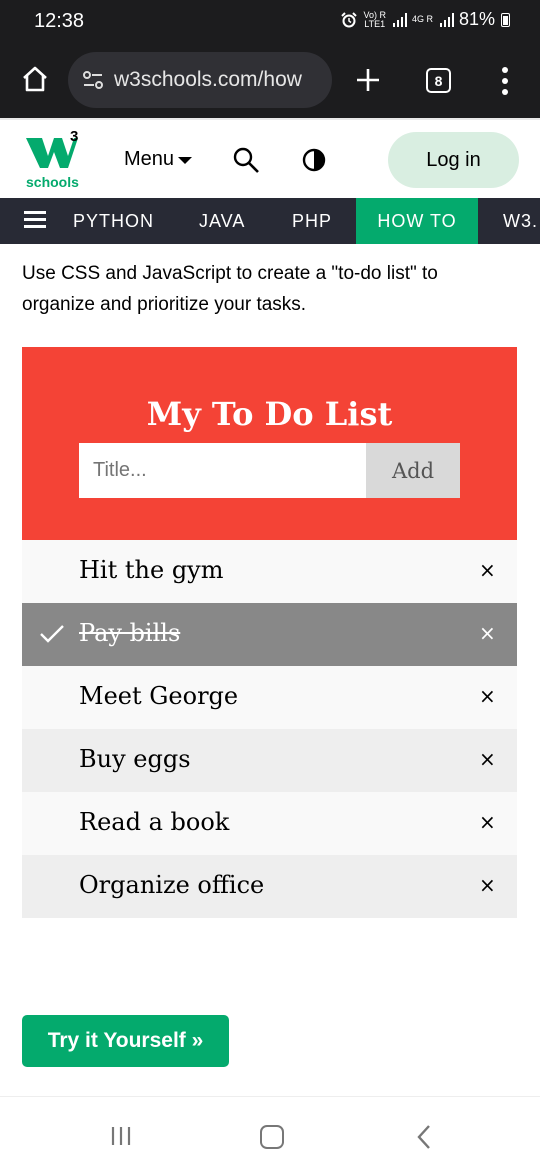 This screenshot has width=540, height=1170. I want to click on tabs-icon: 8, so click(438, 80).